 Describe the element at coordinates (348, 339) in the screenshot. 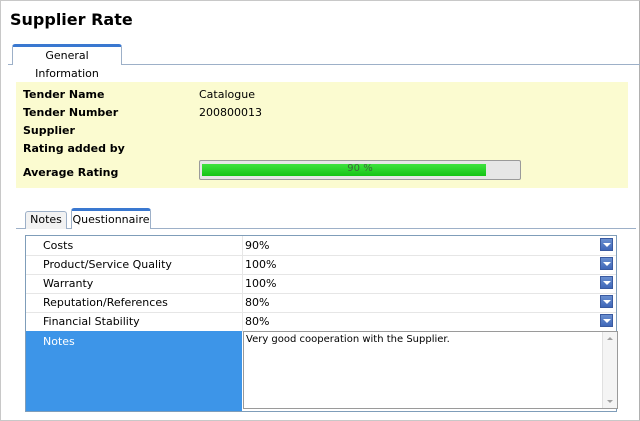

I see `notes-text-value: Very good cooperation with the Supplier.` at that location.